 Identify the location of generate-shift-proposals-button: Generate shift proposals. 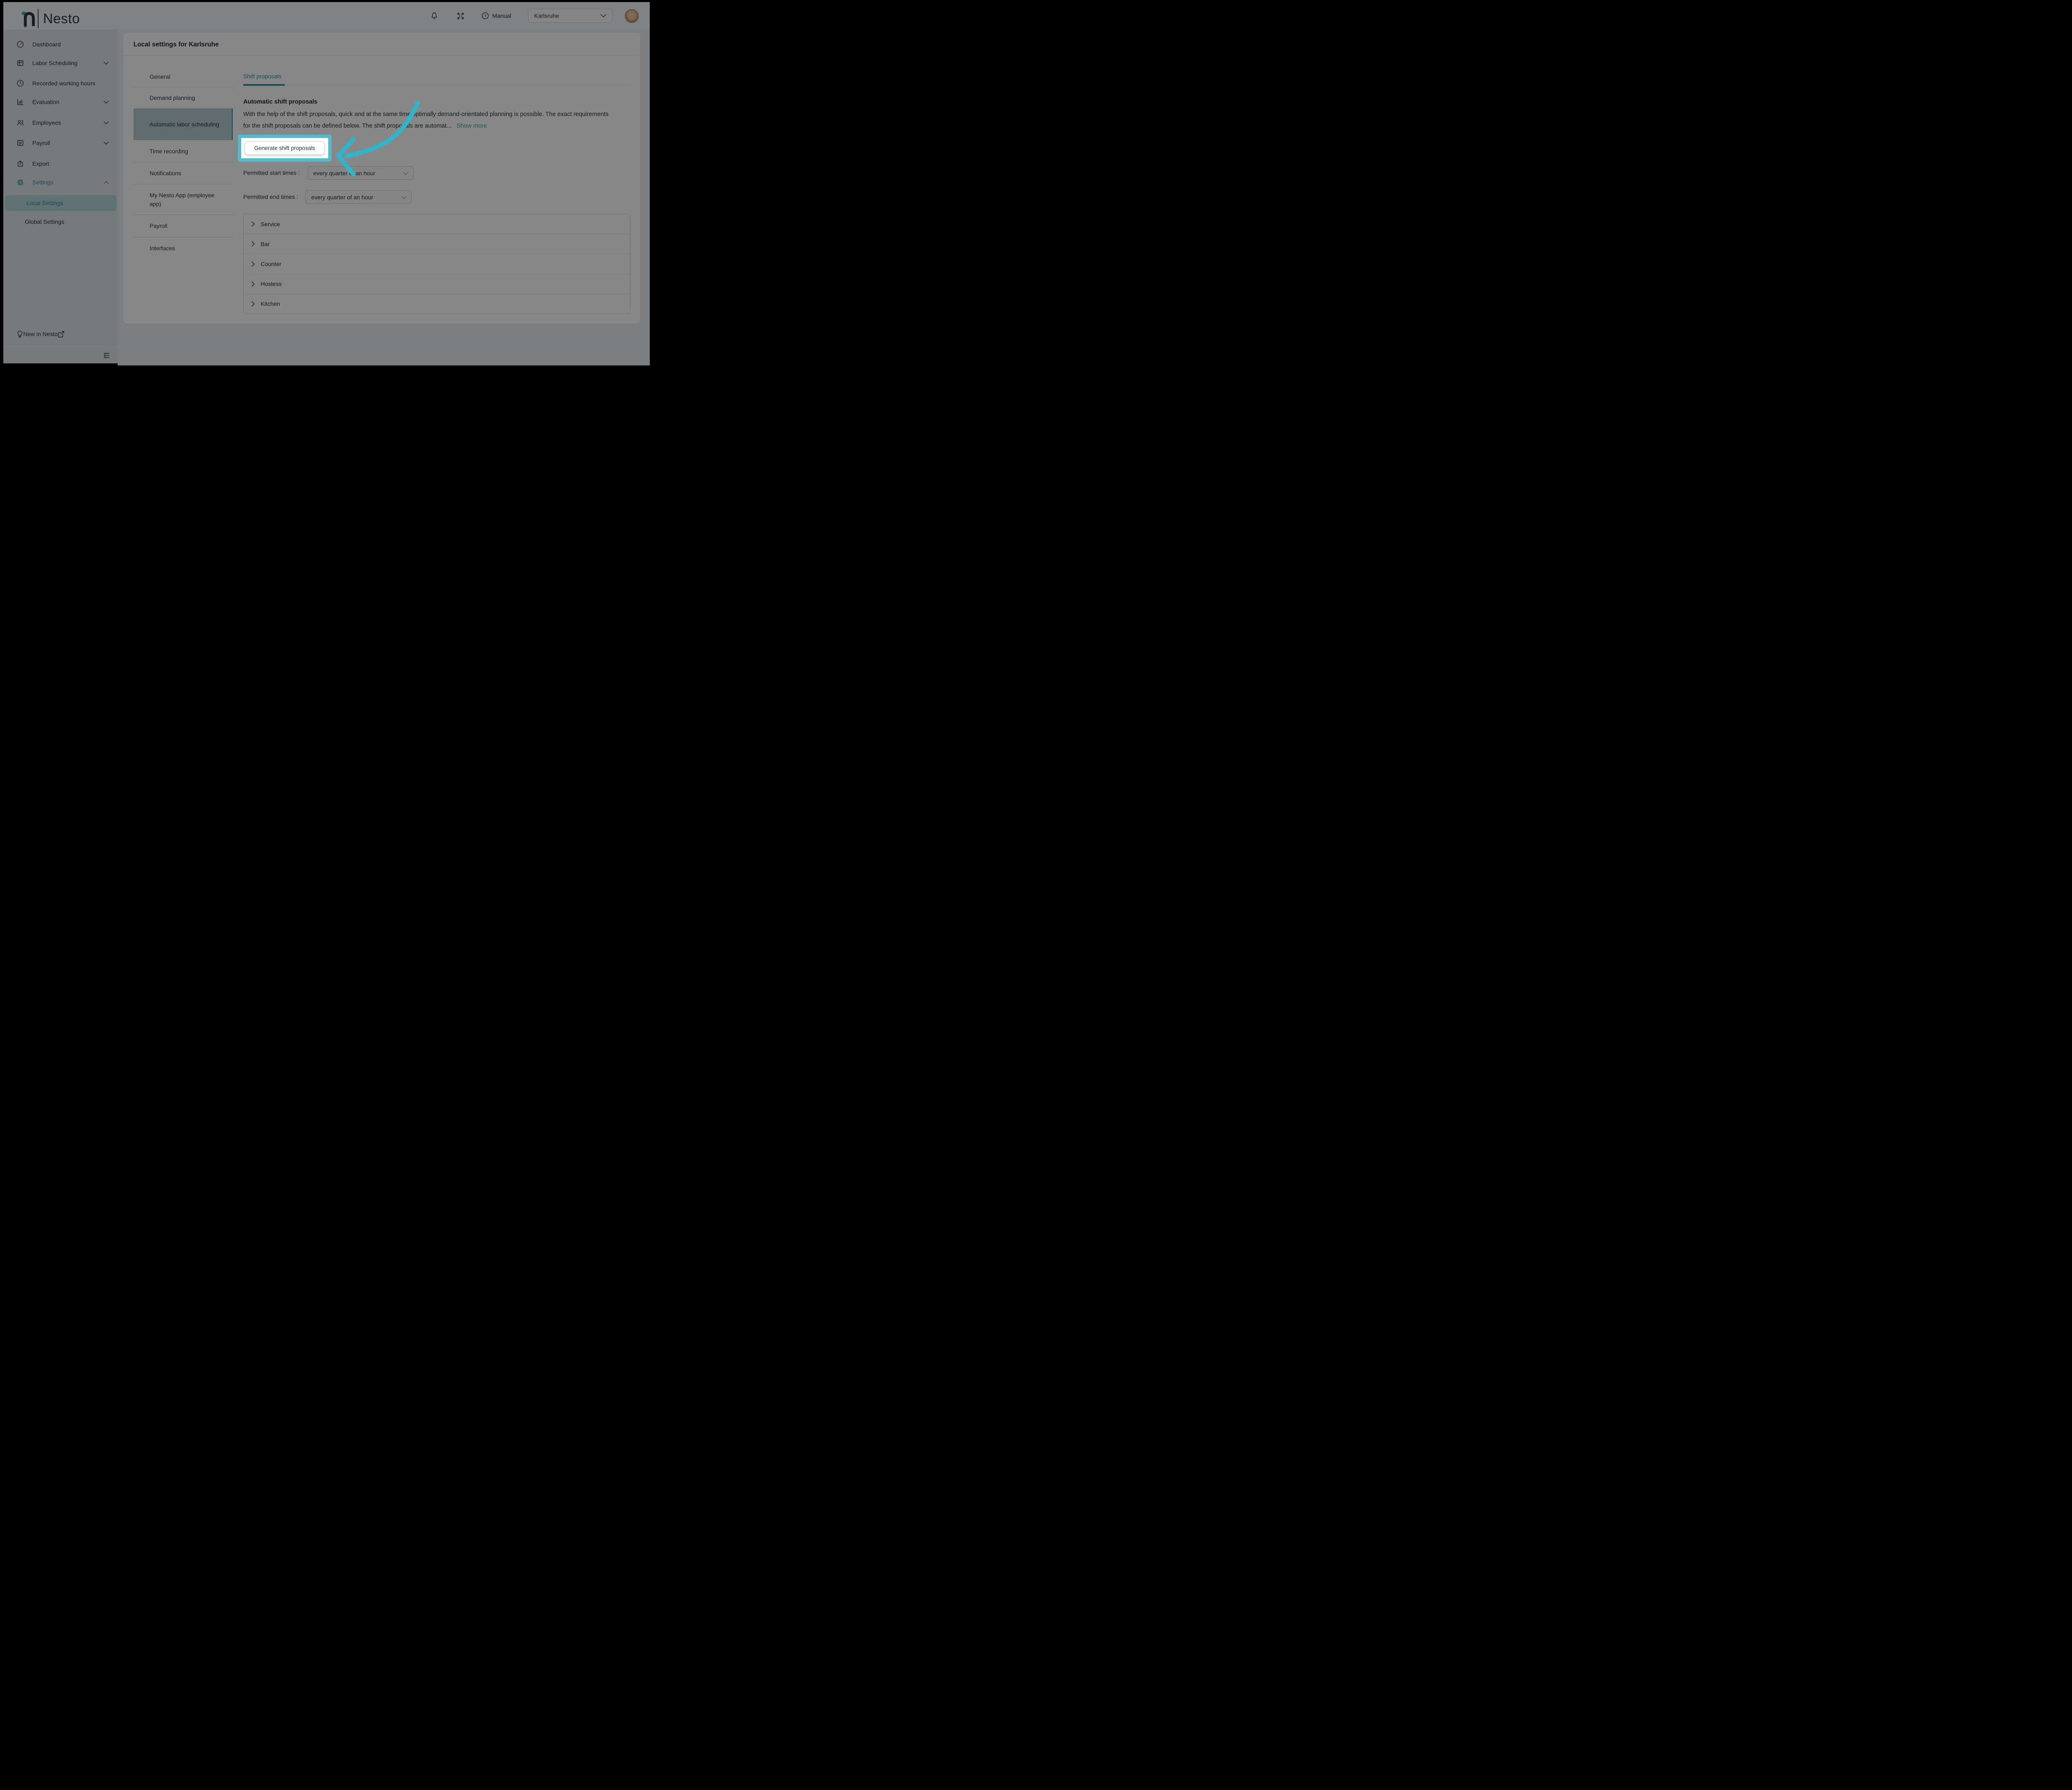
(284, 148).